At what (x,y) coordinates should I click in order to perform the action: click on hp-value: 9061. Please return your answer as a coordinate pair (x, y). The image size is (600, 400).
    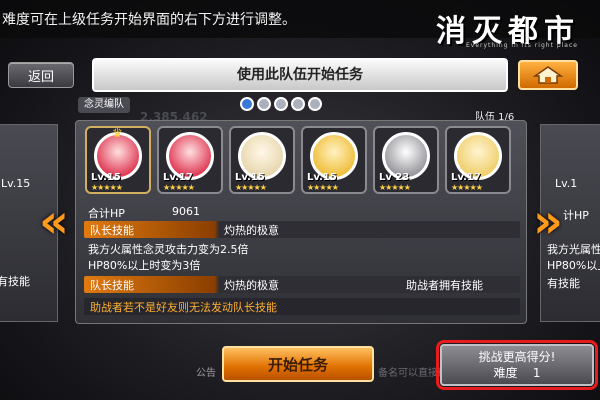
    Looking at the image, I should click on (186, 211).